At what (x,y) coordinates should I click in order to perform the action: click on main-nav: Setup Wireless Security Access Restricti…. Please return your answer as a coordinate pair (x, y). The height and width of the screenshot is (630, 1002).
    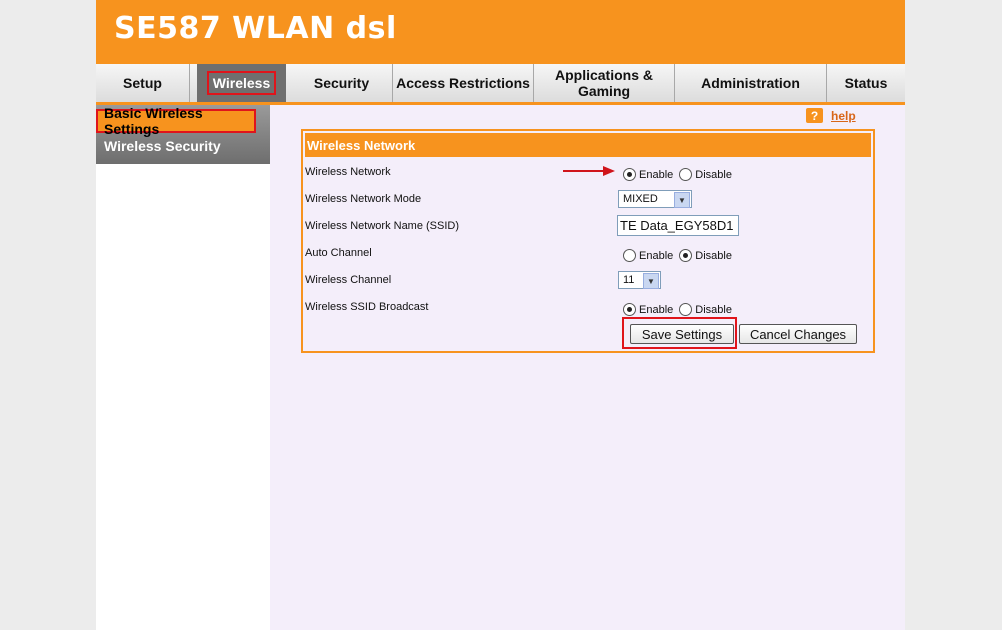
    Looking at the image, I should click on (500, 83).